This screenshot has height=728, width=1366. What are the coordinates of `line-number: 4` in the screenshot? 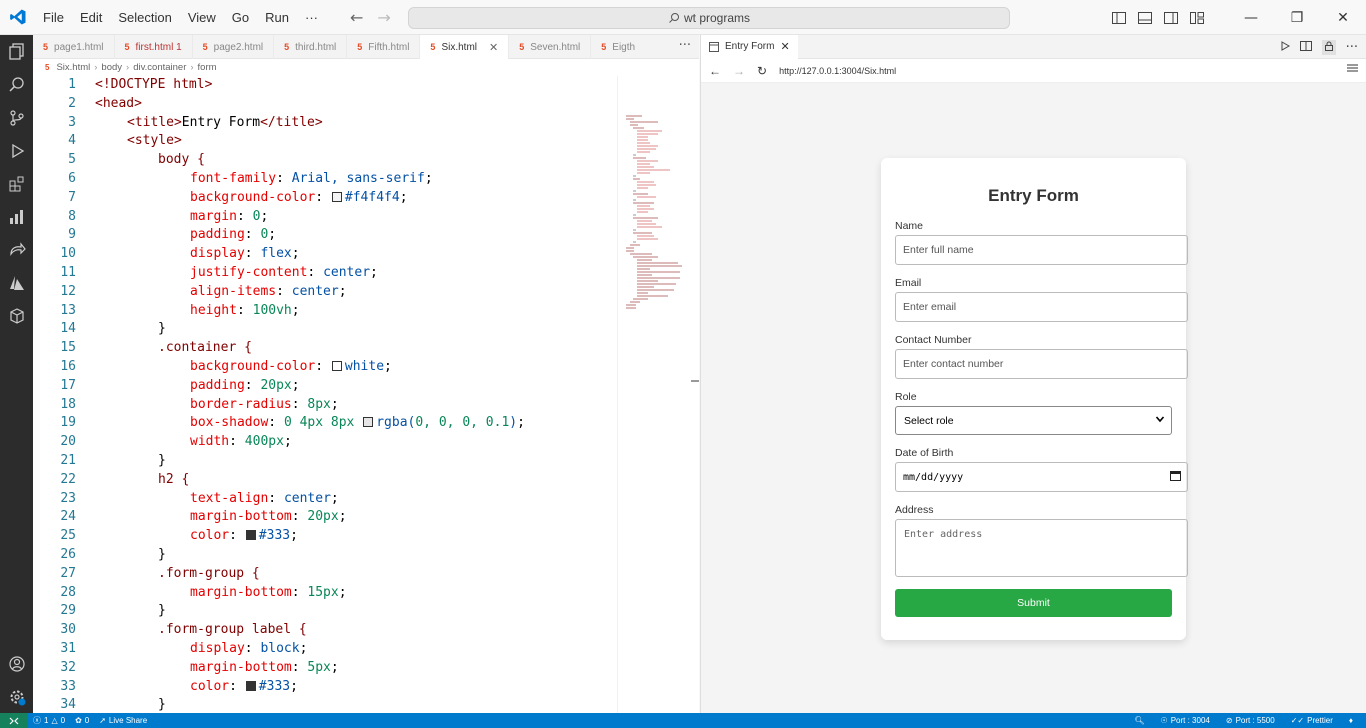 It's located at (72, 141).